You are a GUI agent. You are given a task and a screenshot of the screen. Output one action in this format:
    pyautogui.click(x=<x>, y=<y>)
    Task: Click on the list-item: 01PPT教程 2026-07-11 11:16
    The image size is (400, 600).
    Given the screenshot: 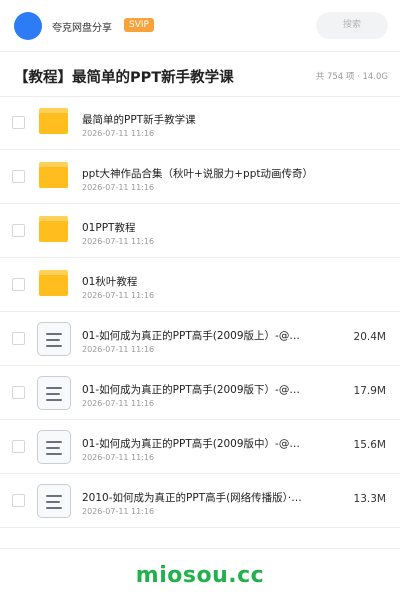 What is the action you would take?
    pyautogui.click(x=200, y=231)
    